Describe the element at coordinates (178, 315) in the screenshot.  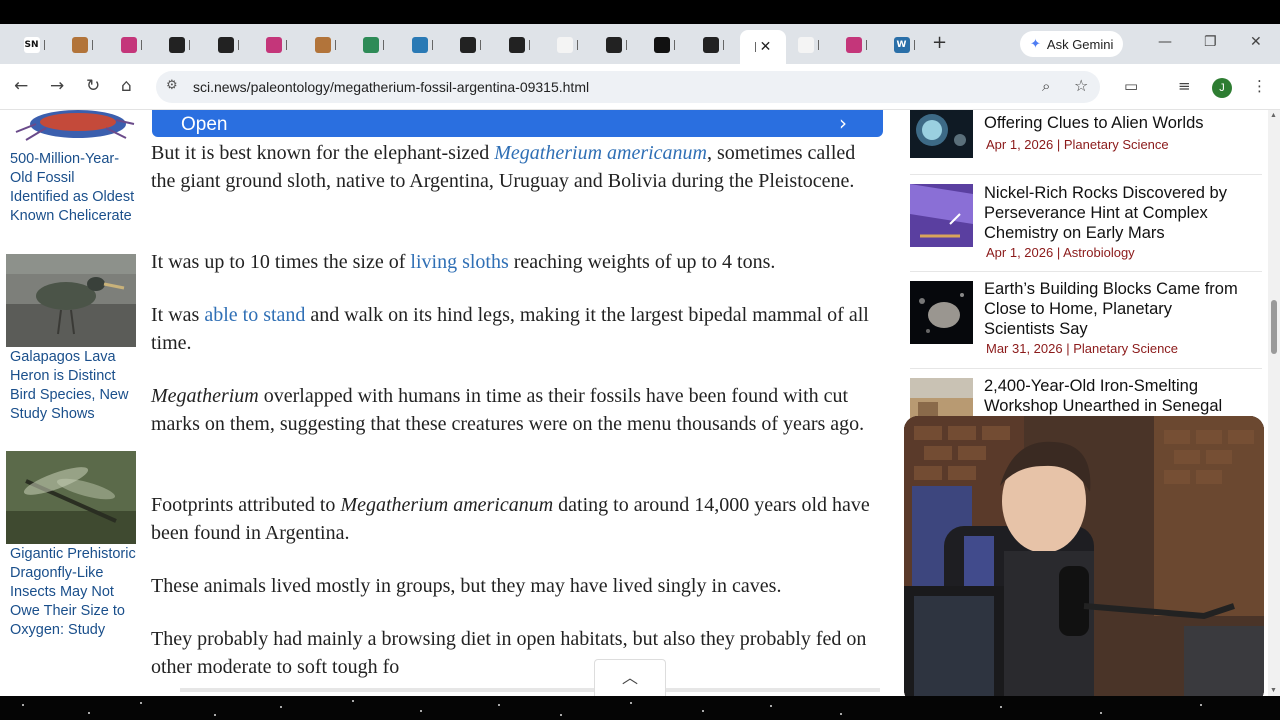
I see `paragraph-text: It was` at that location.